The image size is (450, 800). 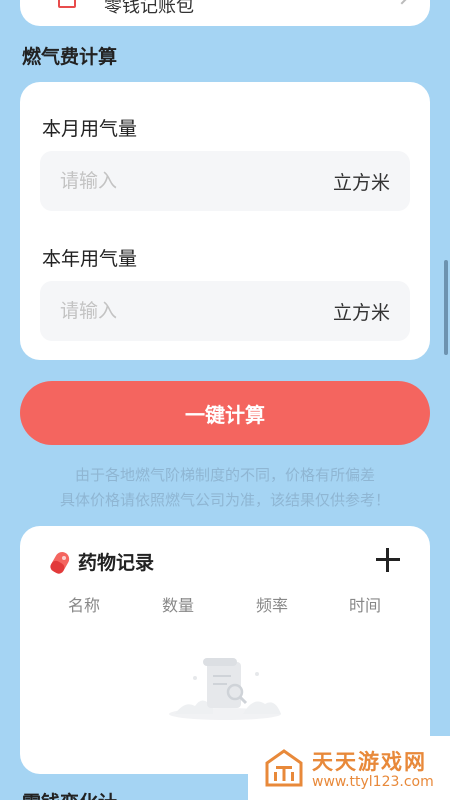 I want to click on monthly-usage-field: 立方米, so click(x=225, y=181).